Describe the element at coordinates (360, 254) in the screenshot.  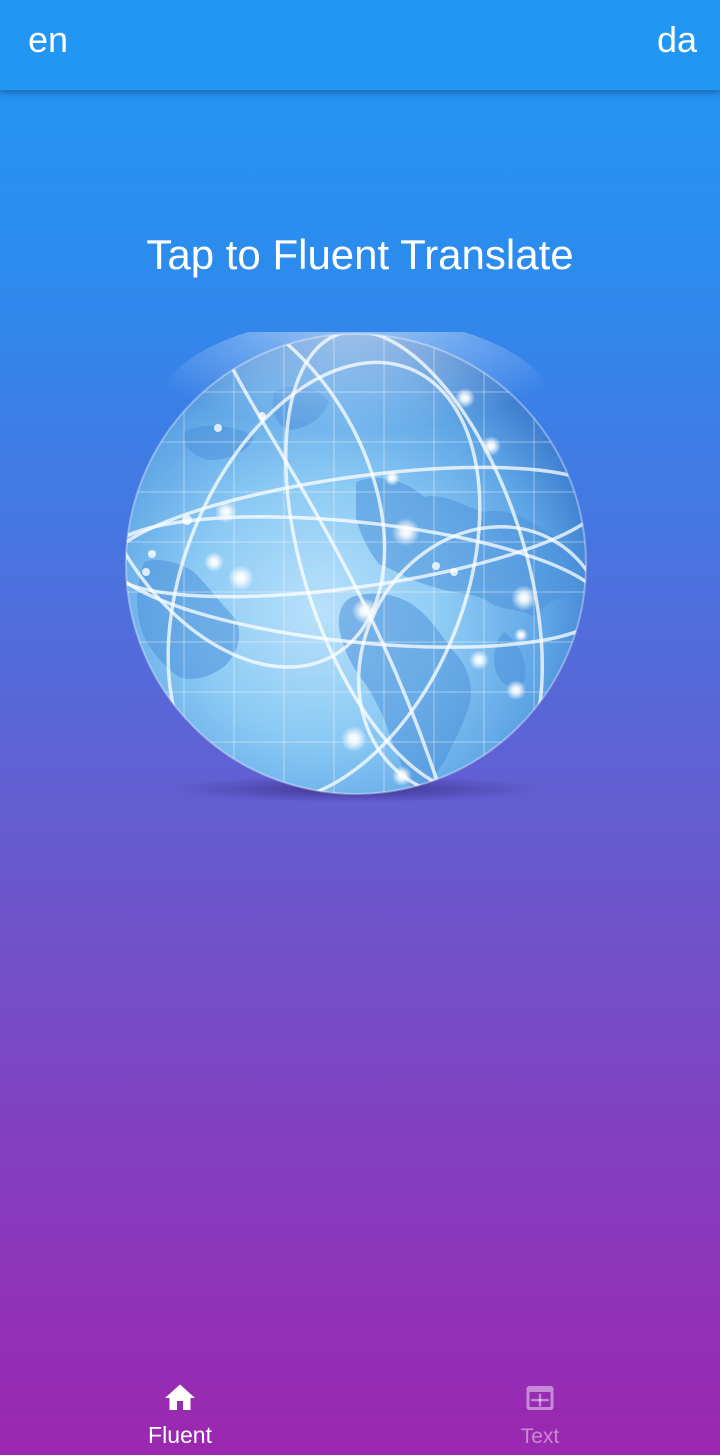
I see `page-title: Tap to Fluent Translate` at that location.